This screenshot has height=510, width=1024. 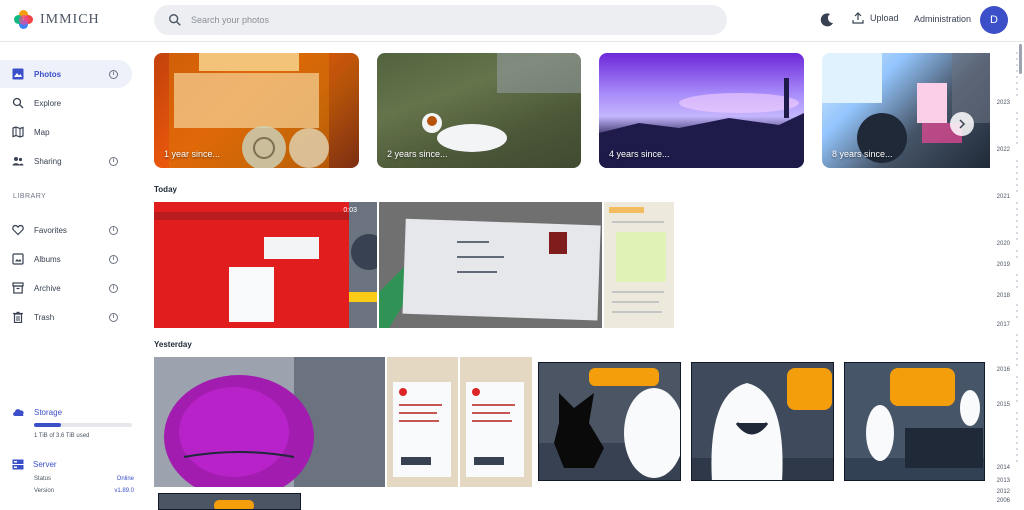 I want to click on search-bar, so click(x=440, y=20).